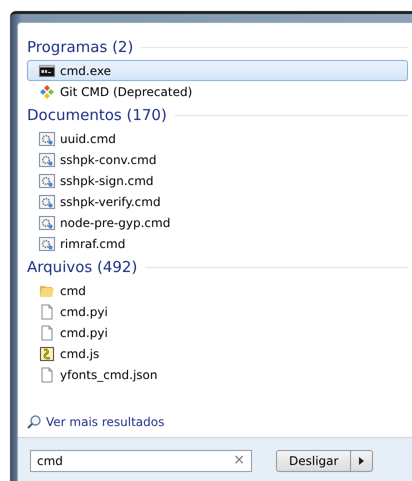 The width and height of the screenshot is (412, 481). I want to click on result-item: rimraf.cmd, so click(217, 243).